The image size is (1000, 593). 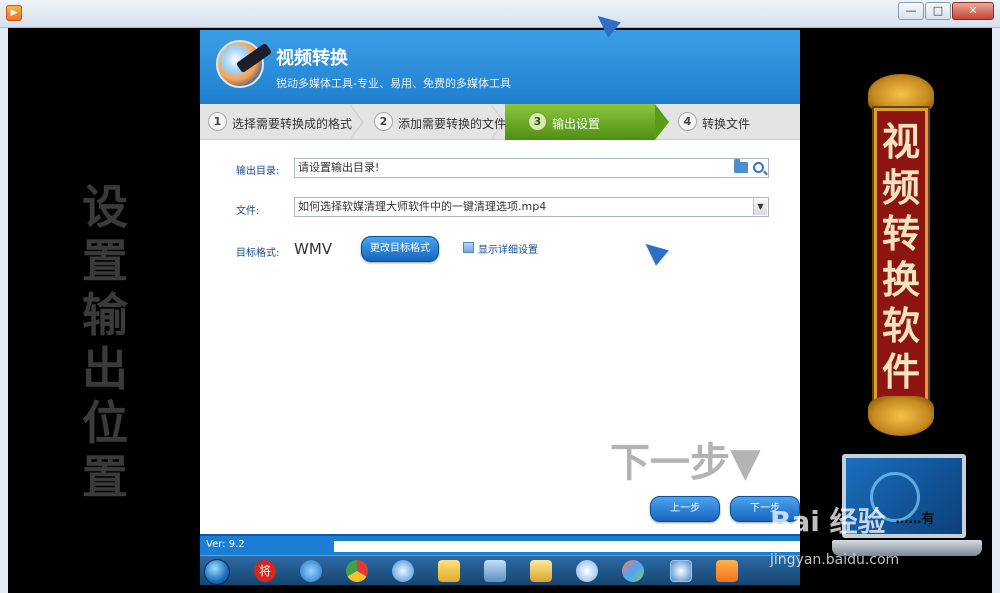 I want to click on start-orb-icon, so click(x=217, y=572).